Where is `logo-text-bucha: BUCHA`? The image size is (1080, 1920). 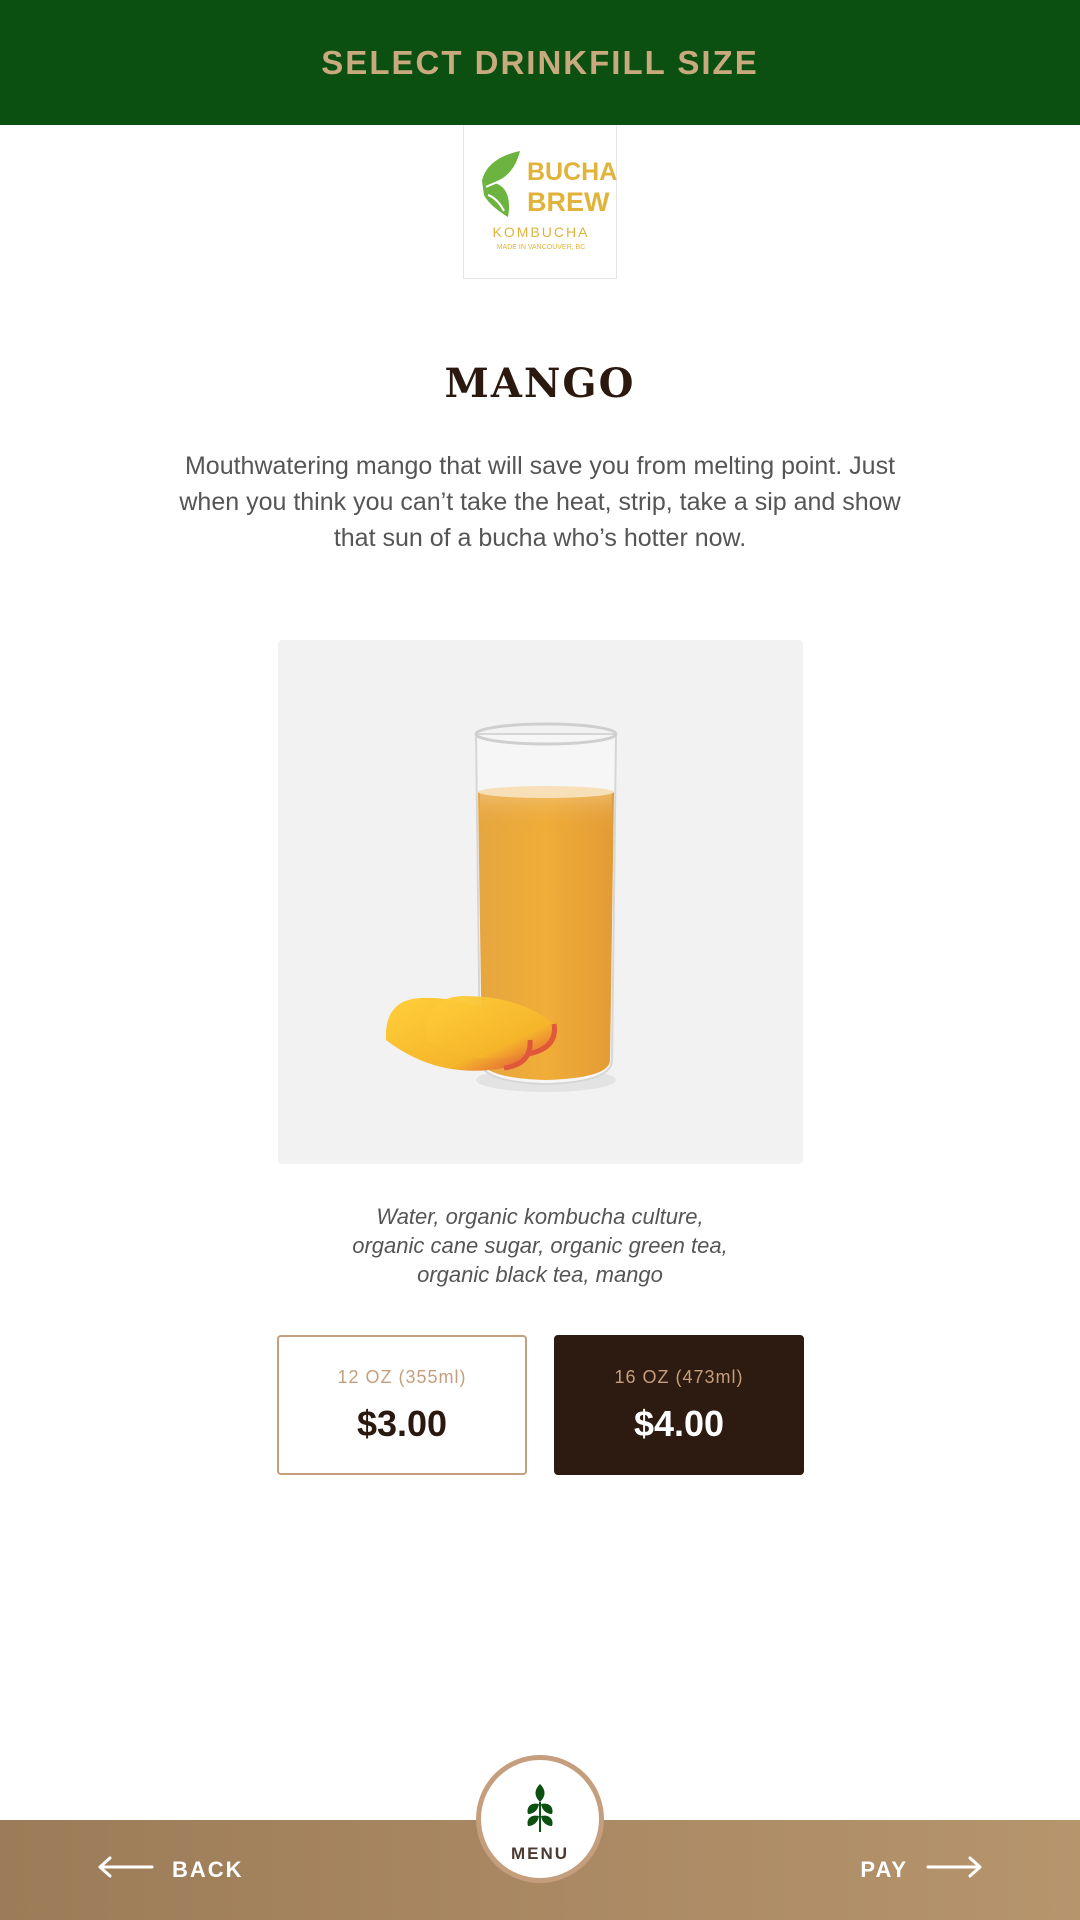 logo-text-bucha: BUCHA is located at coordinates (572, 172).